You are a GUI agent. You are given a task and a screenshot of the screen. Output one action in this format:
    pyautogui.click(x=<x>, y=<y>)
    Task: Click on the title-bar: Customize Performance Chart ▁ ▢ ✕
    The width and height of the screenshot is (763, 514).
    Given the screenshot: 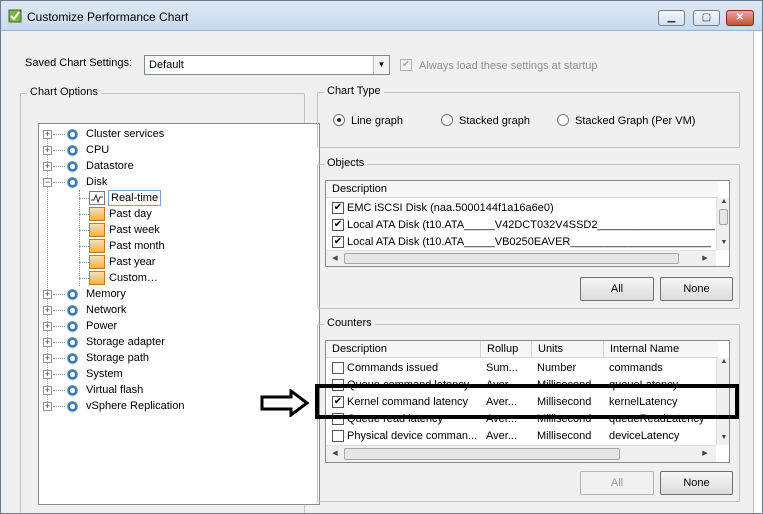 What is the action you would take?
    pyautogui.click(x=381, y=16)
    